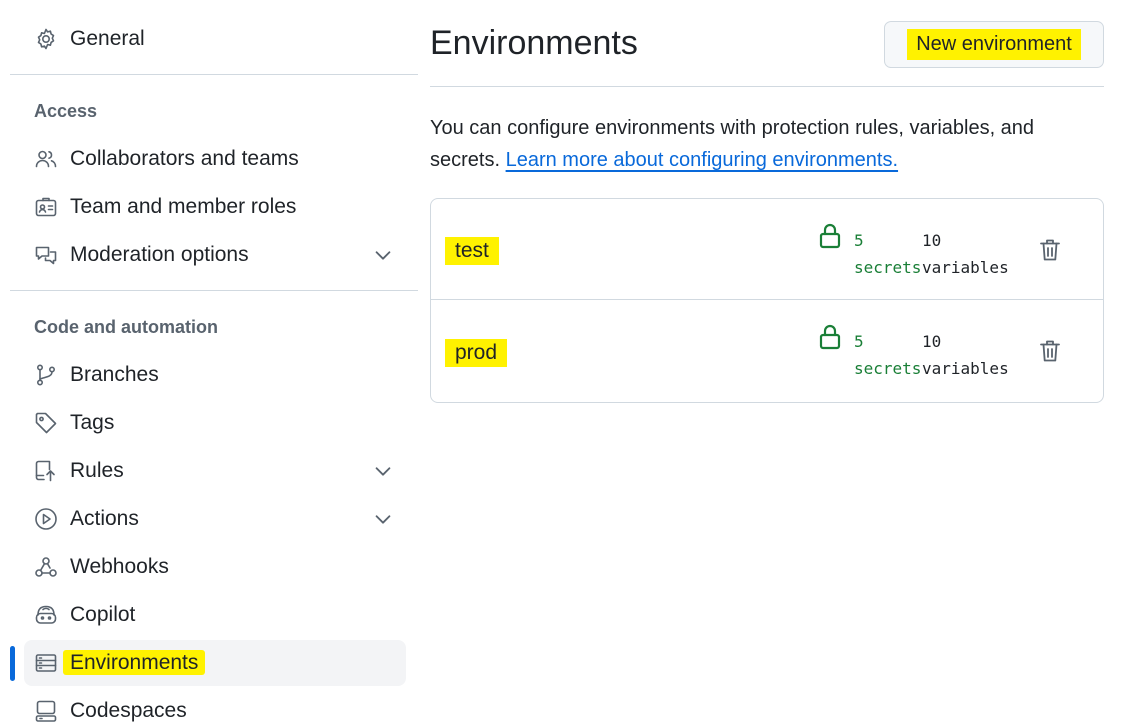 The width and height of the screenshot is (1126, 726). I want to click on sidebar-item-tags: Tags, so click(215, 423).